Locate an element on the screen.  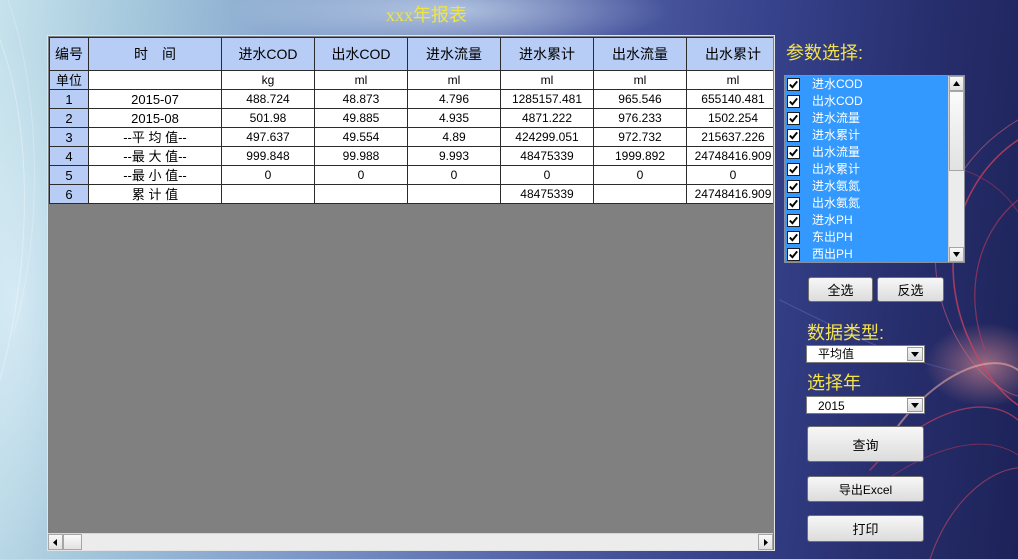
table-row: 6累 计 值 48475339 24748416.909 is located at coordinates (411, 194).